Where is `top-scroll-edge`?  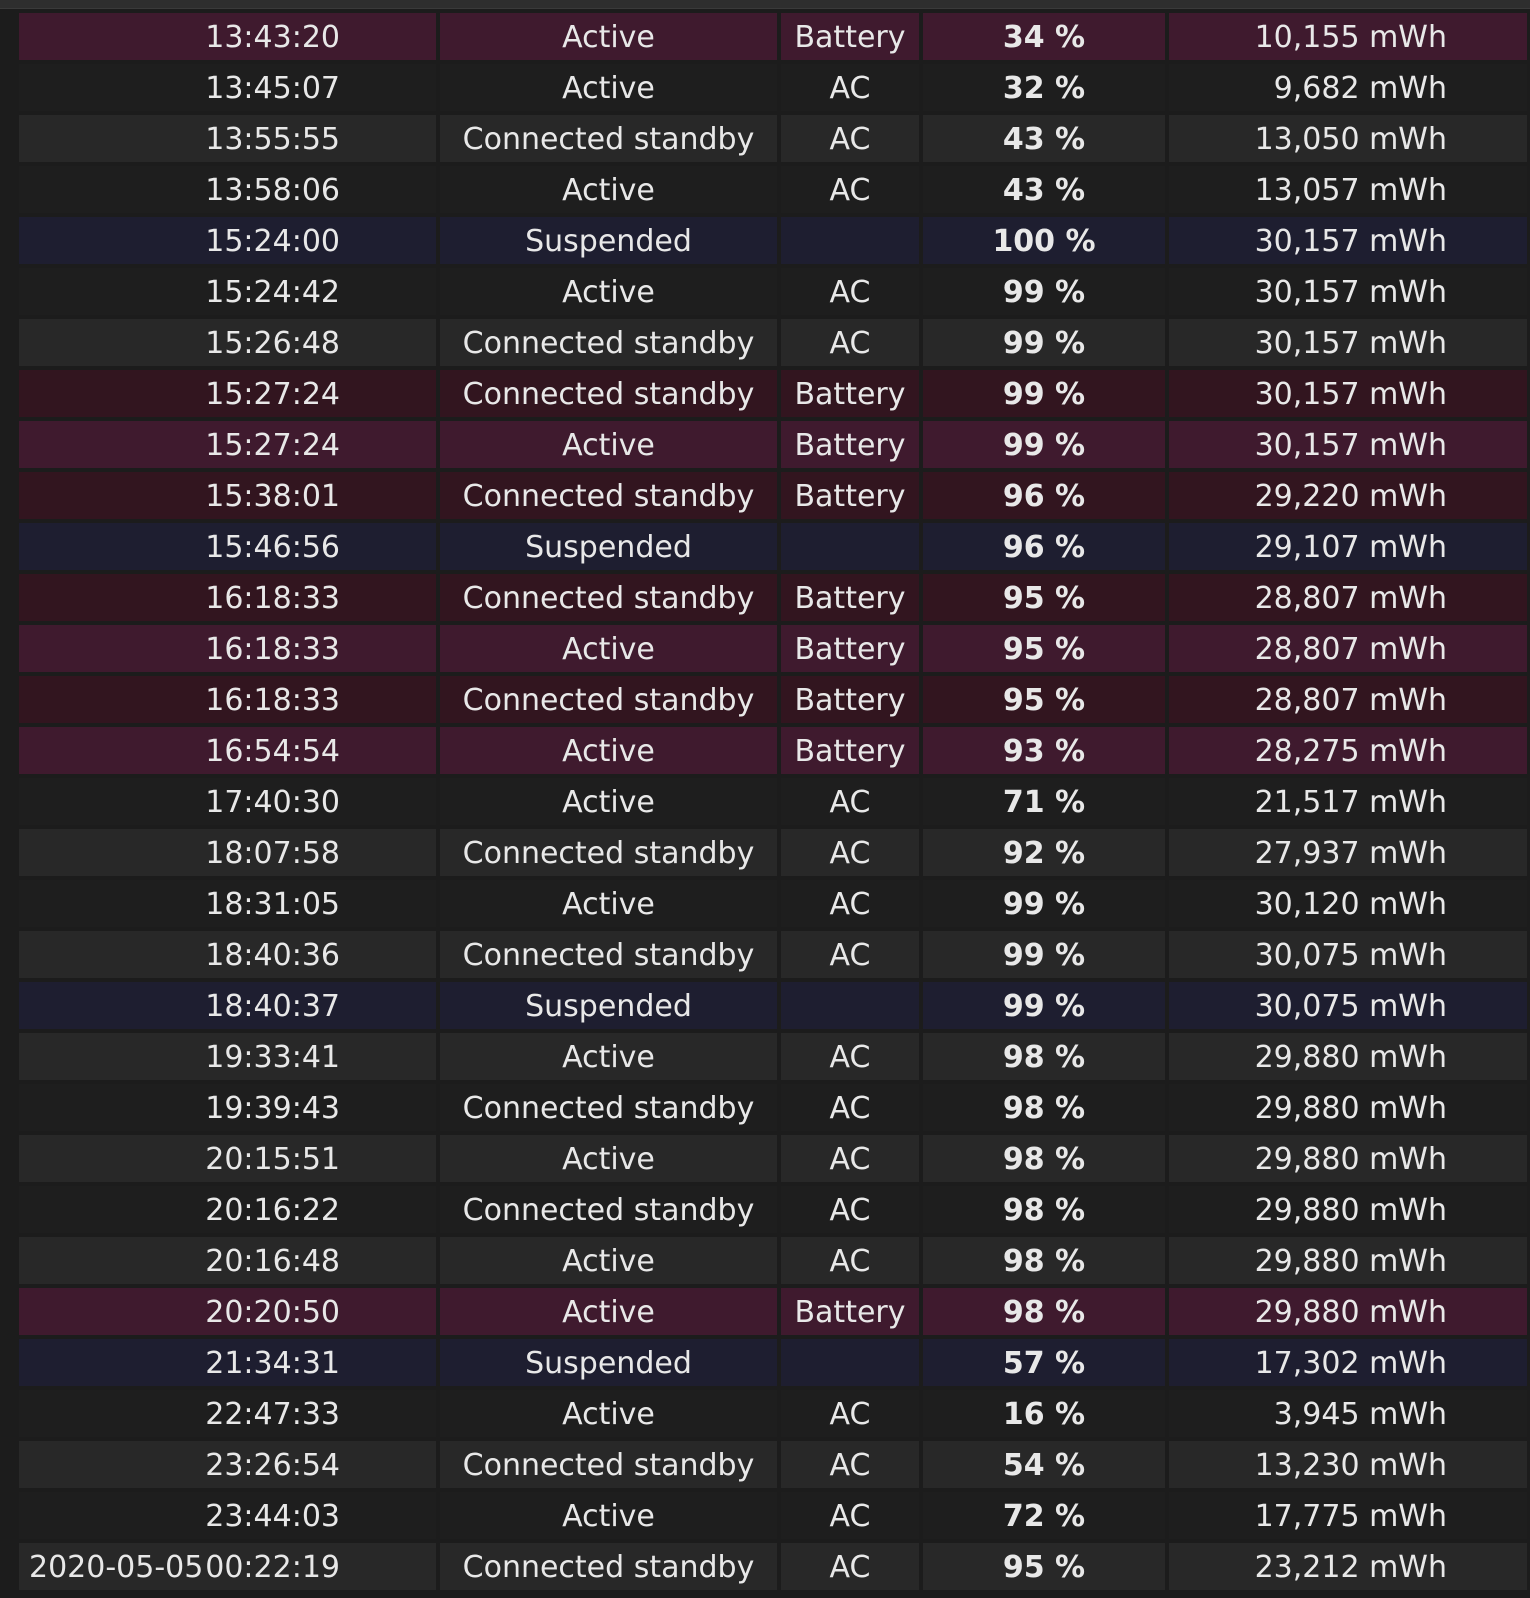
top-scroll-edge is located at coordinates (765, 4).